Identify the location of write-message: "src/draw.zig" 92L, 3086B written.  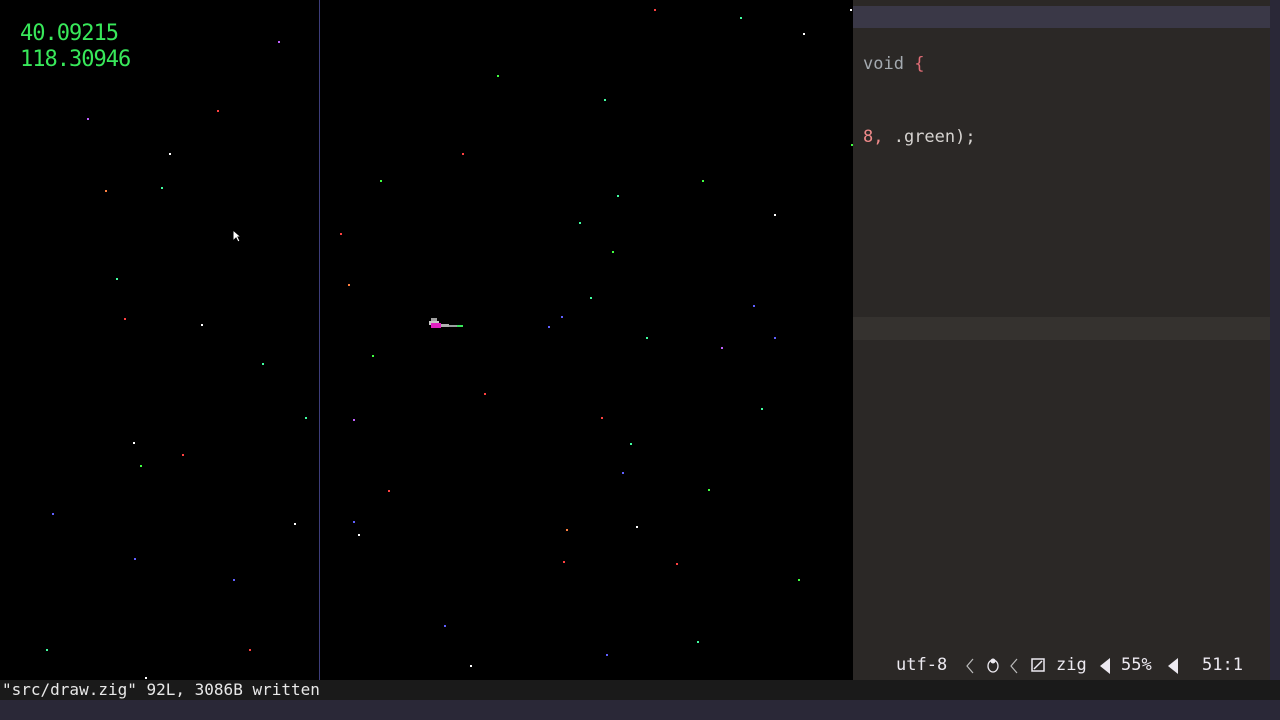
(161, 689).